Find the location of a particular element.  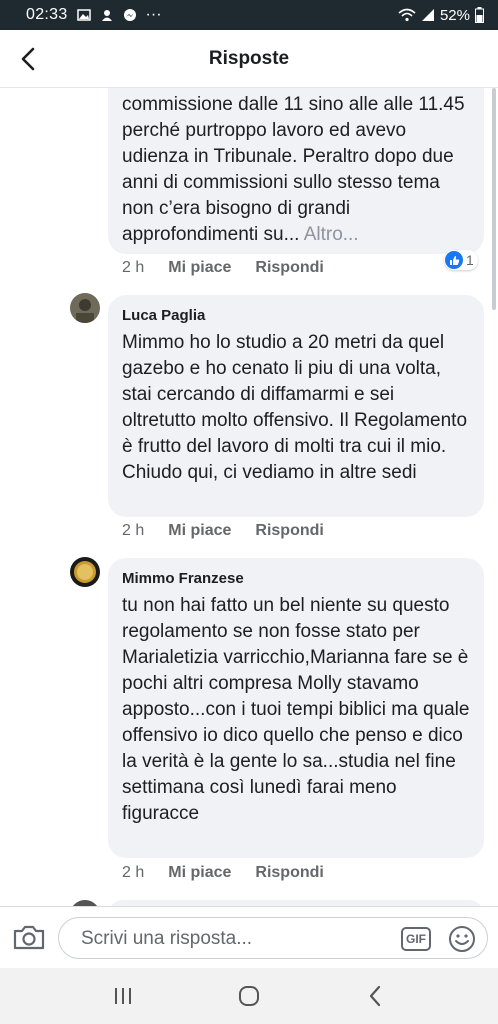

back-button is located at coordinates (28, 59).